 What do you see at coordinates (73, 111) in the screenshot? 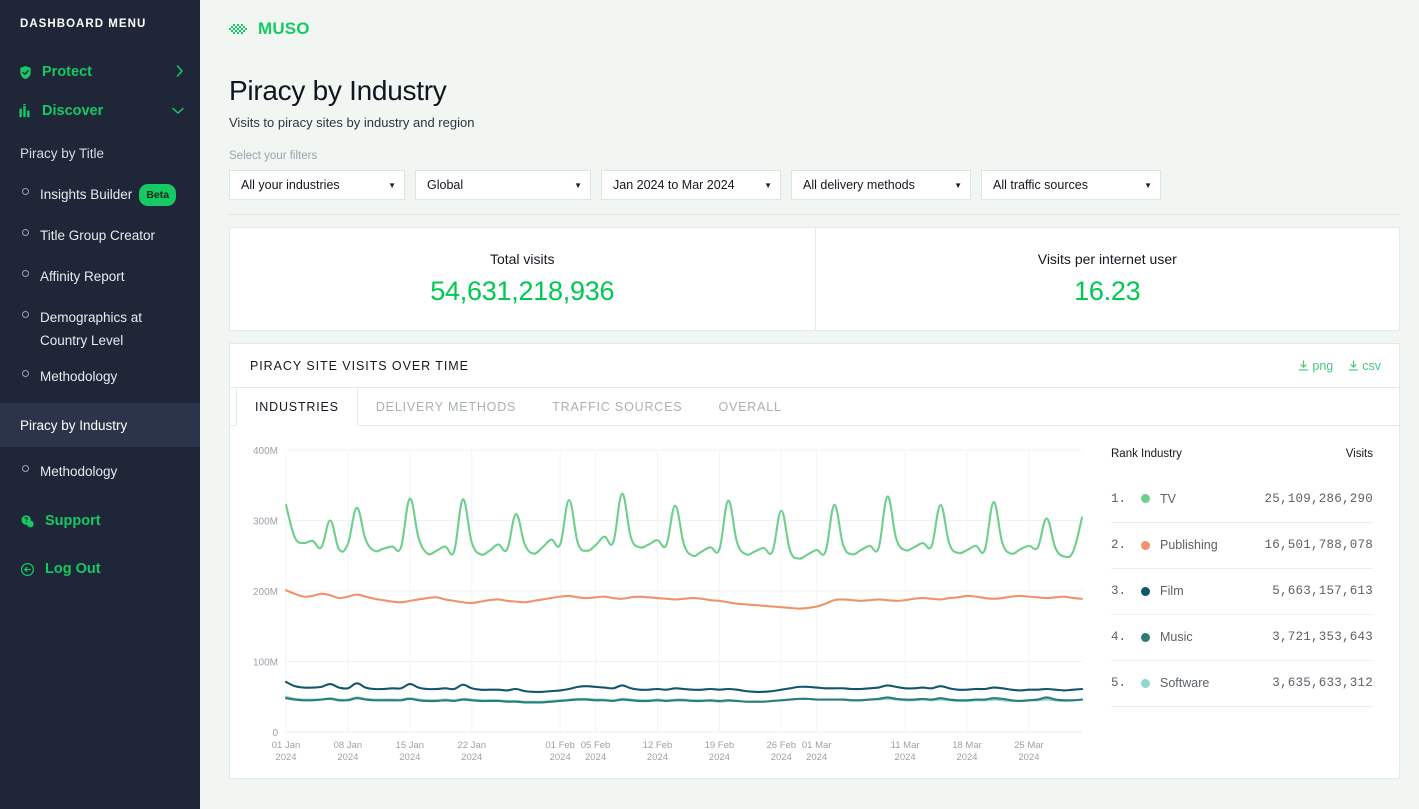
I see `sidebar-item-label: Discover` at bounding box center [73, 111].